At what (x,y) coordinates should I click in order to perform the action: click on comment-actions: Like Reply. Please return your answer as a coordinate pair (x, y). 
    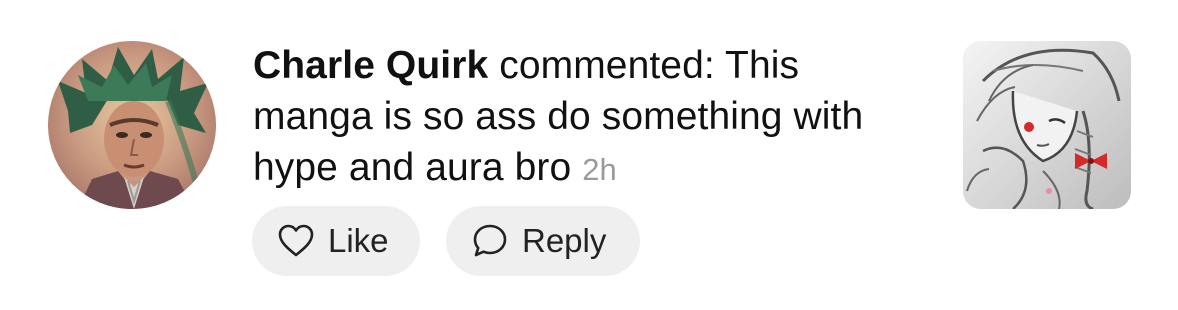
    Looking at the image, I should click on (446, 241).